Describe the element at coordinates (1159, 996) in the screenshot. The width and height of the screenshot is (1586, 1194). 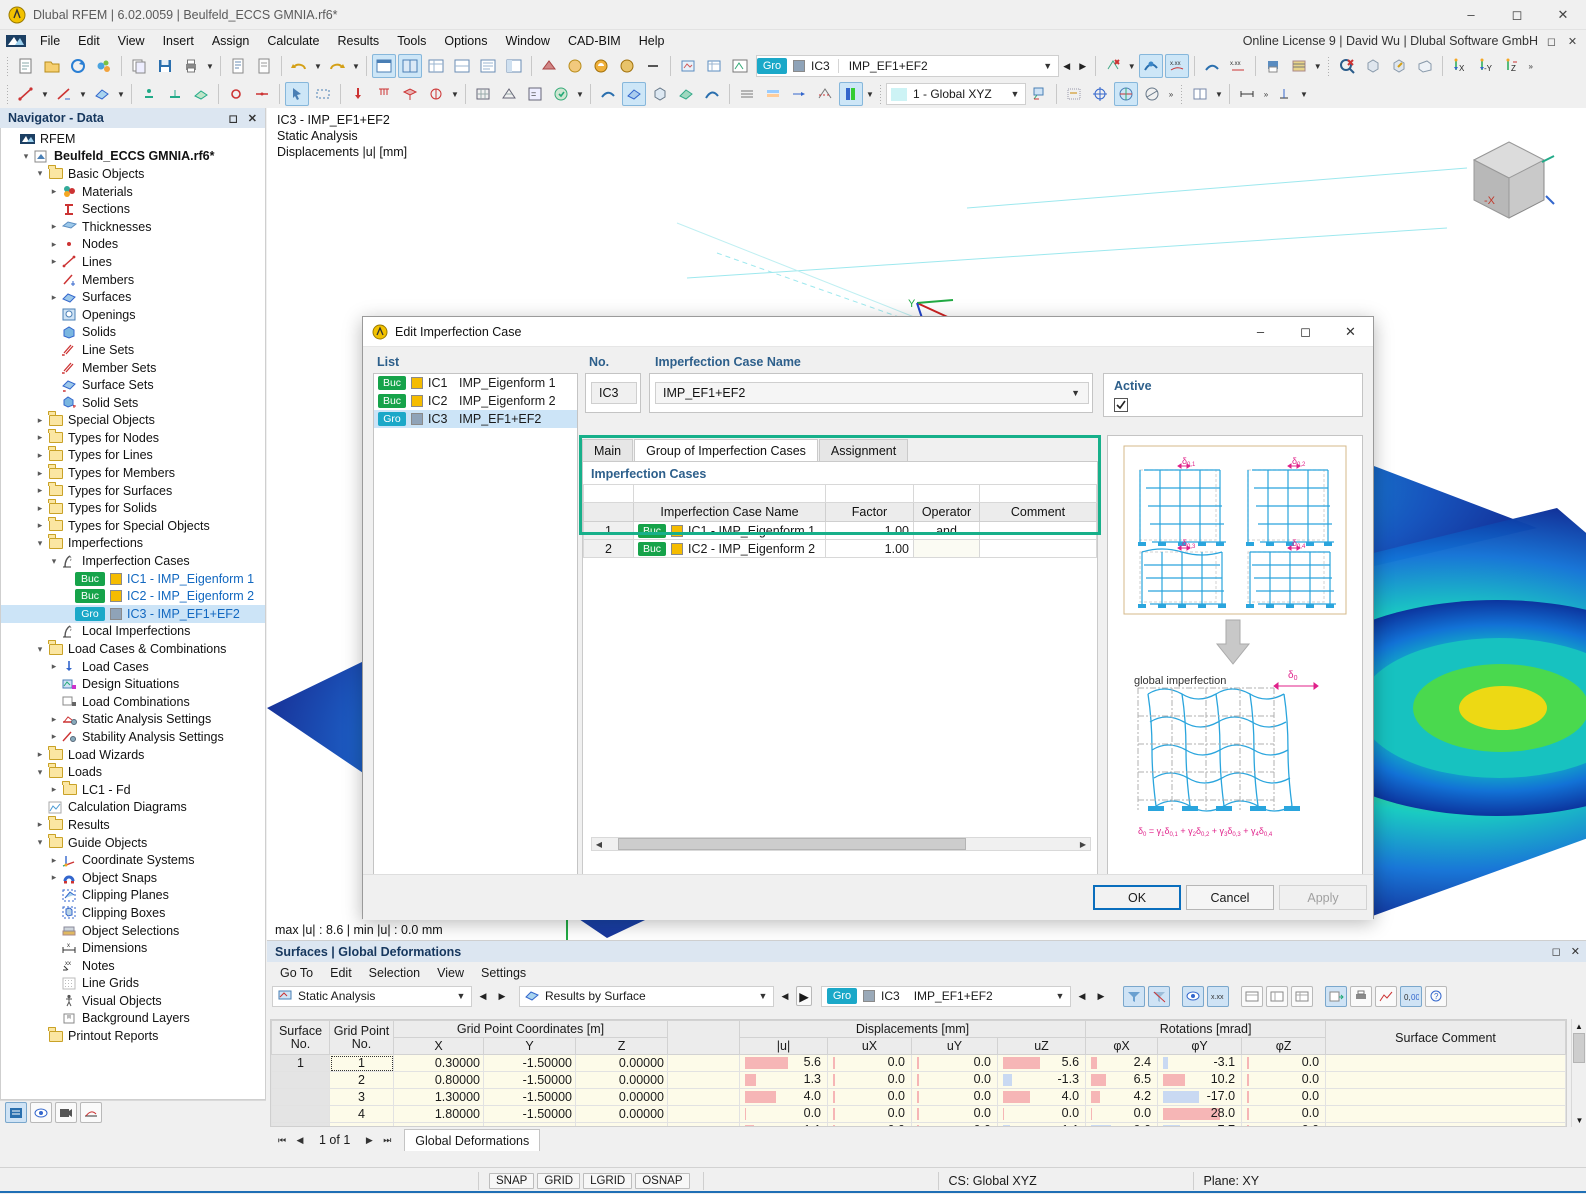
I see `filter-off-icon` at that location.